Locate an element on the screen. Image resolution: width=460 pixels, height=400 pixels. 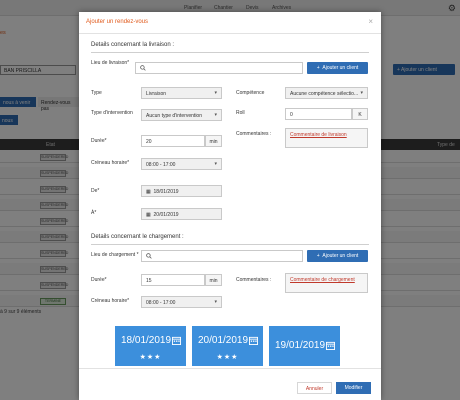
type-label: Type is located at coordinates (96, 93).